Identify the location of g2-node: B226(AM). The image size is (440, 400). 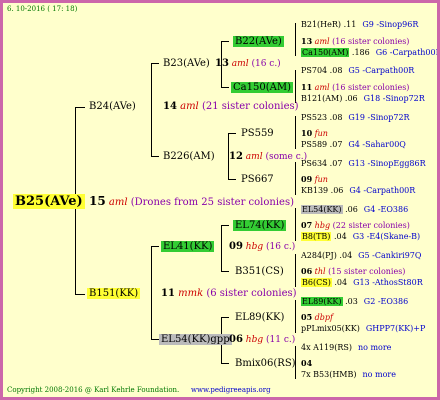
(189, 156).